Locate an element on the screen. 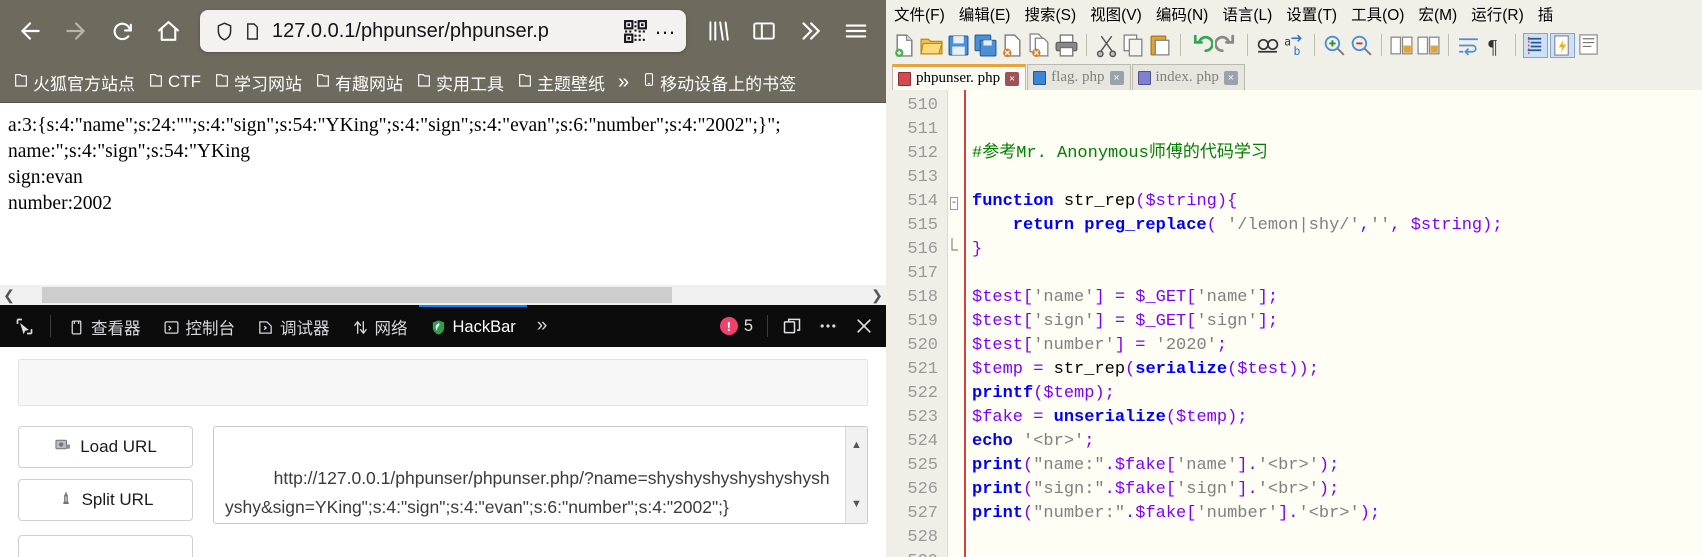  forward-button is located at coordinates (76, 31).